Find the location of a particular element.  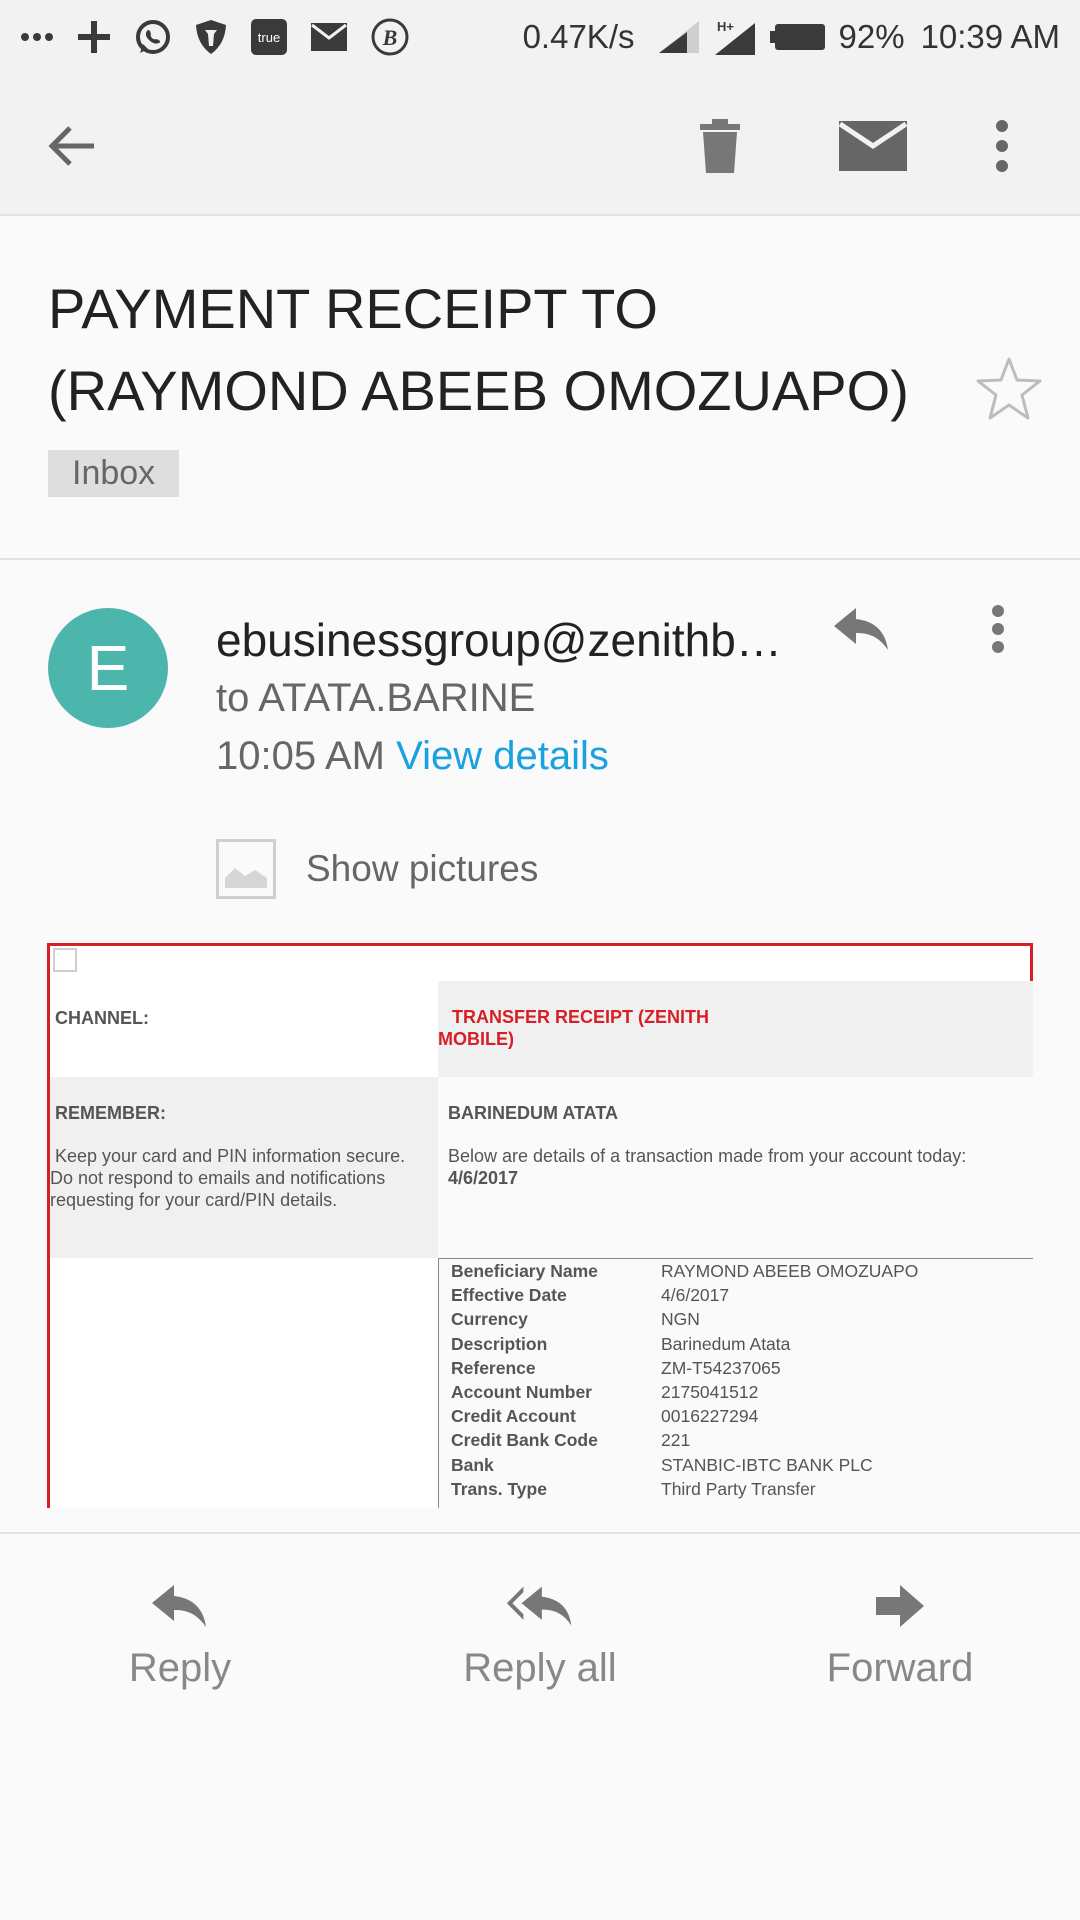

broken-image-icon is located at coordinates (65, 960).